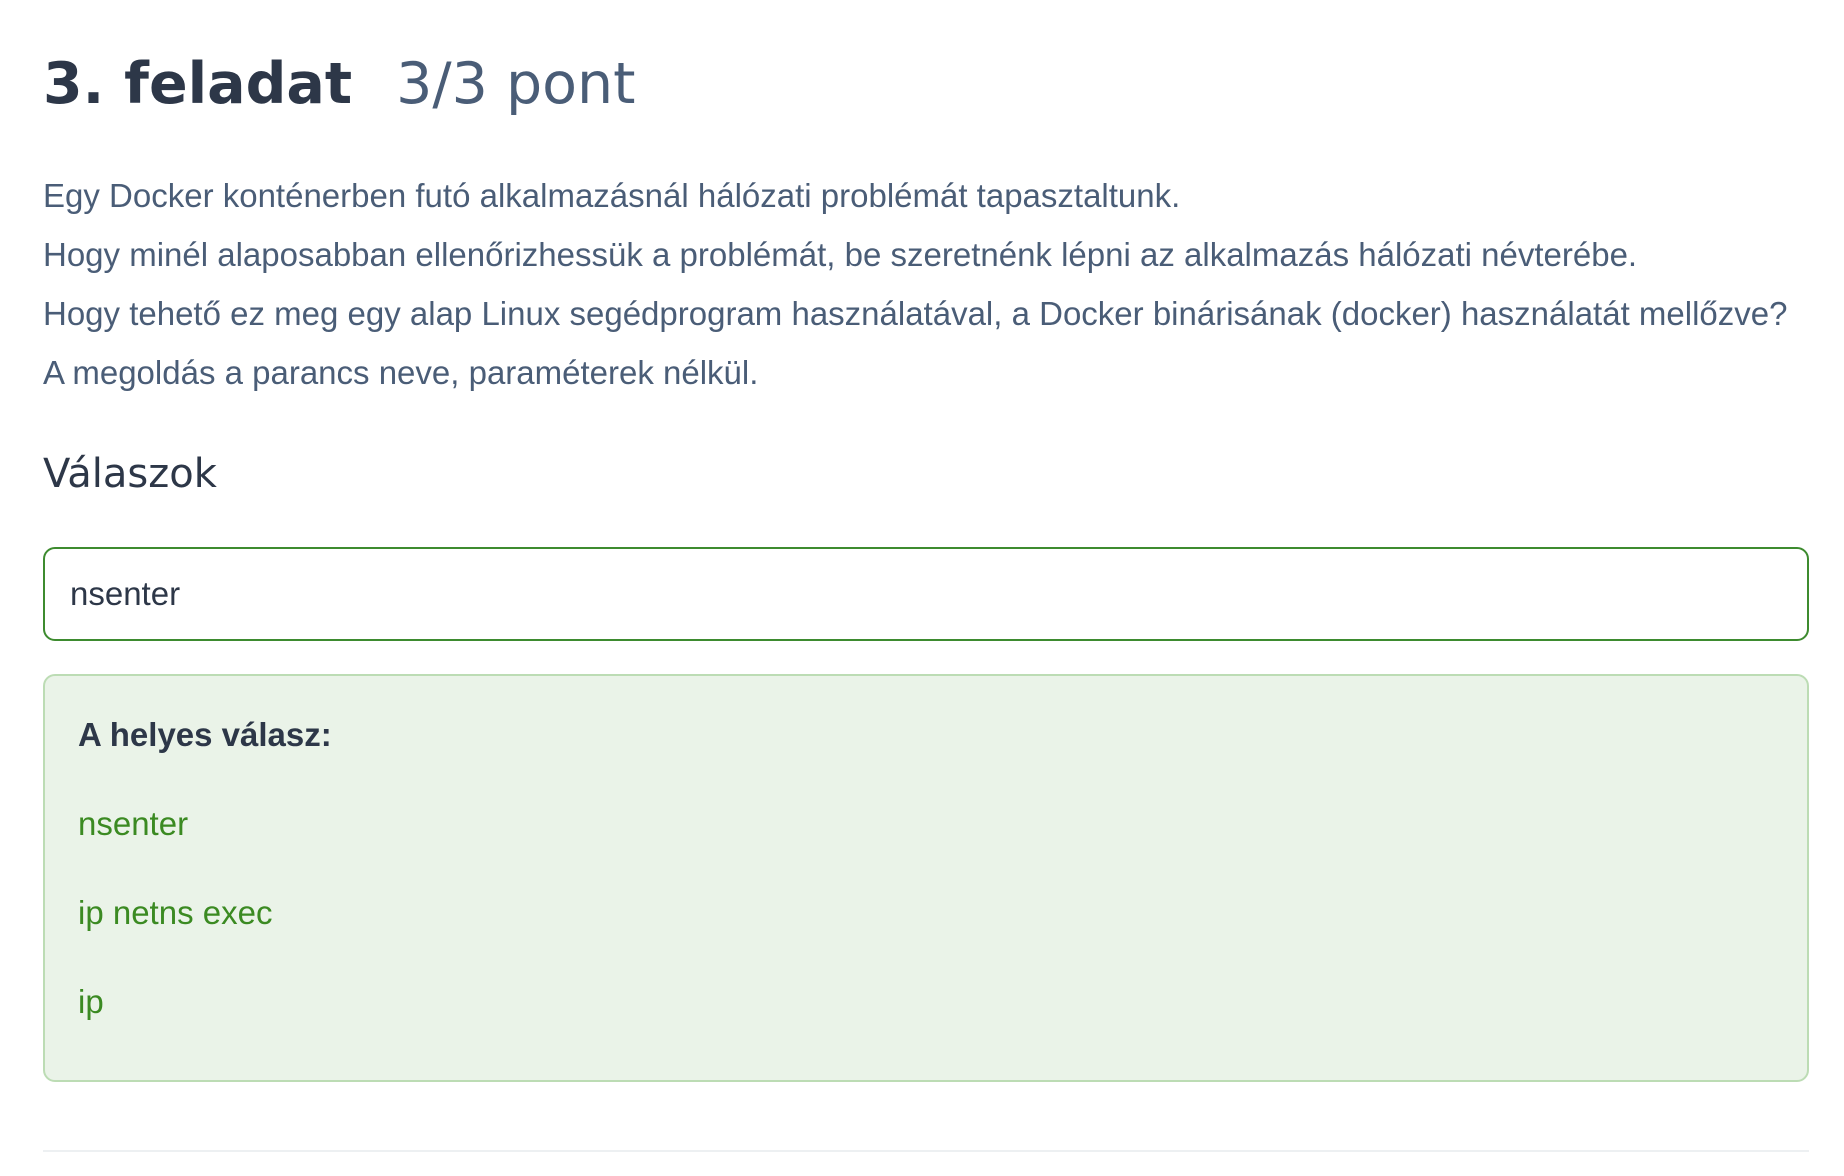  I want to click on answer-input, so click(926, 594).